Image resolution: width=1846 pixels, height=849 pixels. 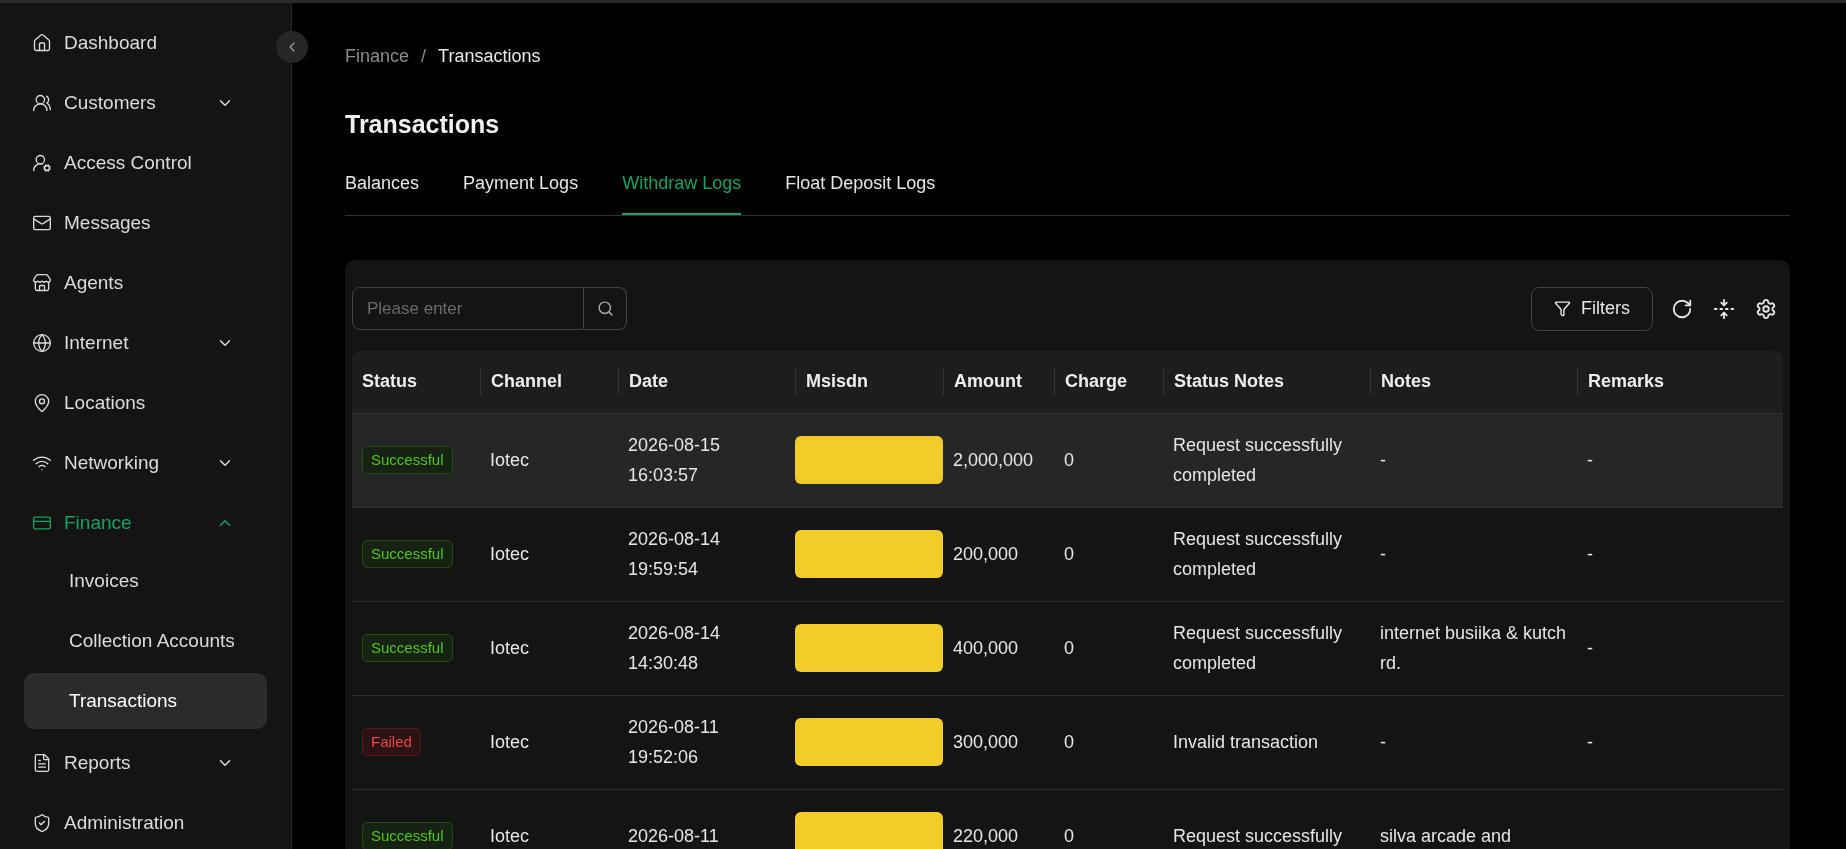 What do you see at coordinates (135, 463) in the screenshot?
I see `sidebar-item: Networking` at bounding box center [135, 463].